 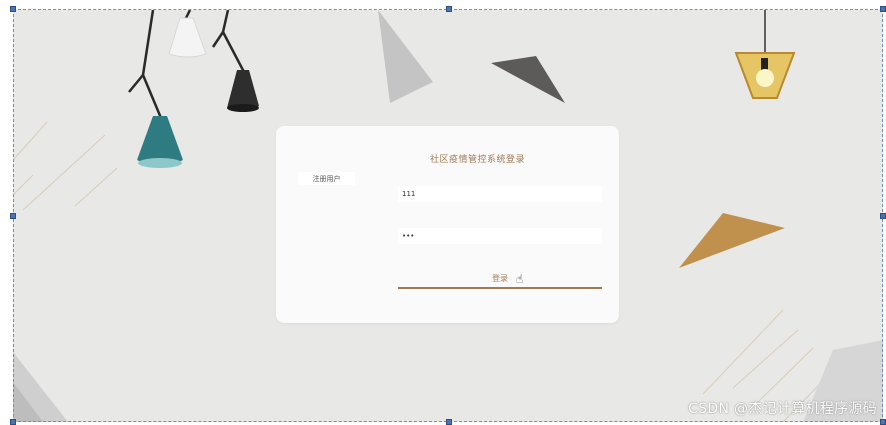 What do you see at coordinates (449, 422) in the screenshot?
I see `resize-handle-bottom-center` at bounding box center [449, 422].